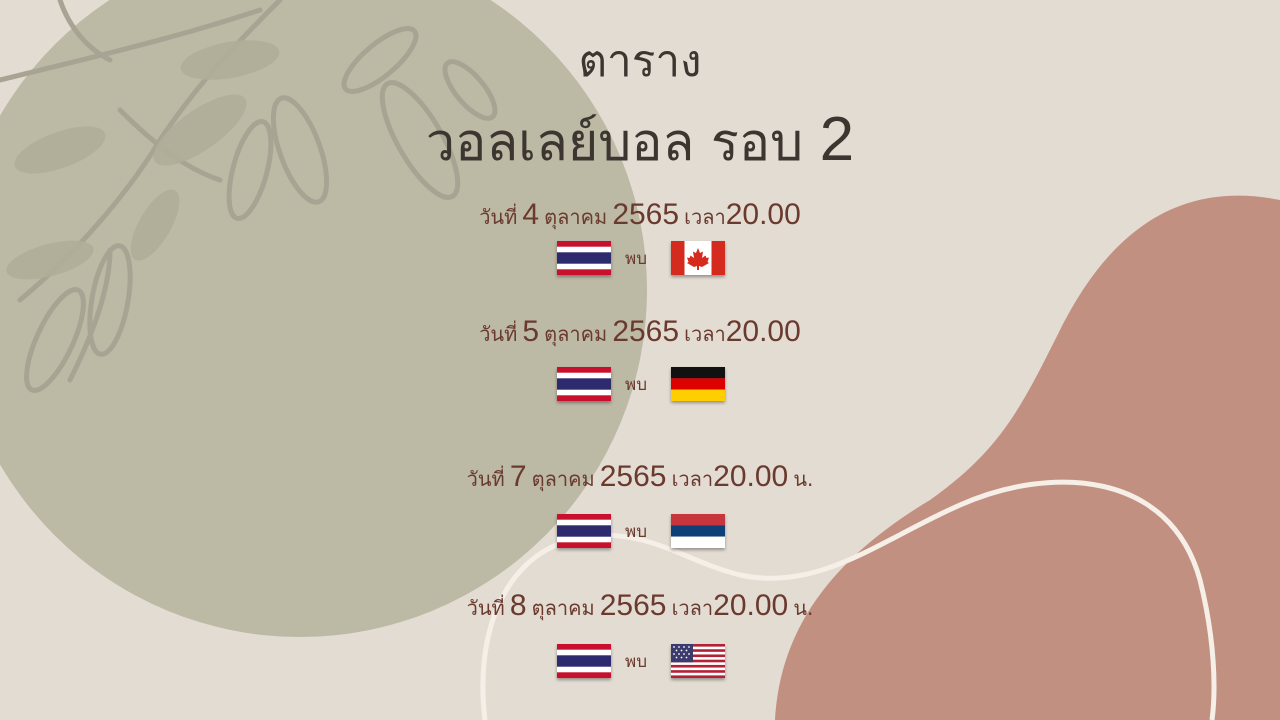 The height and width of the screenshot is (720, 1280). I want to click on match-date-line: วันที่ 8 ตุลาคม 2565 เวลา20.00 น., so click(640, 606).